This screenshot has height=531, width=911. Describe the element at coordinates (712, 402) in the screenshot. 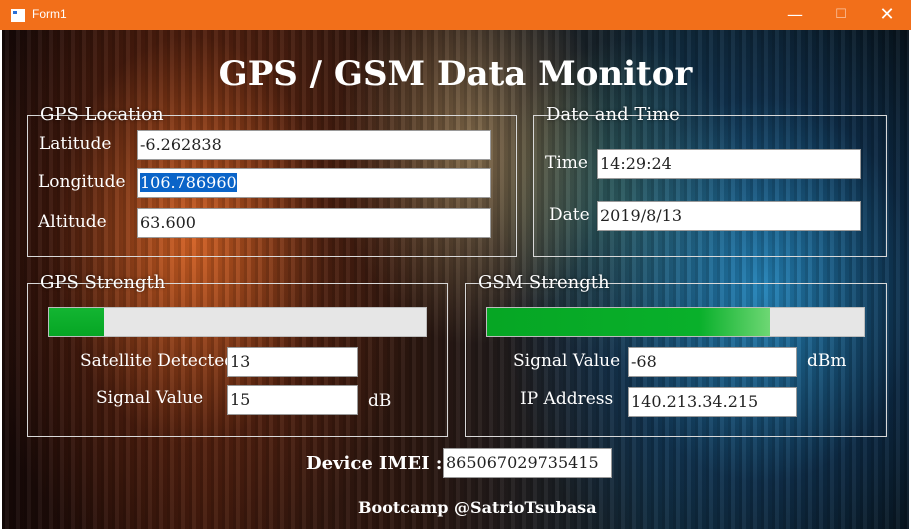

I see `ip-address-field: 140.213.34.215` at that location.